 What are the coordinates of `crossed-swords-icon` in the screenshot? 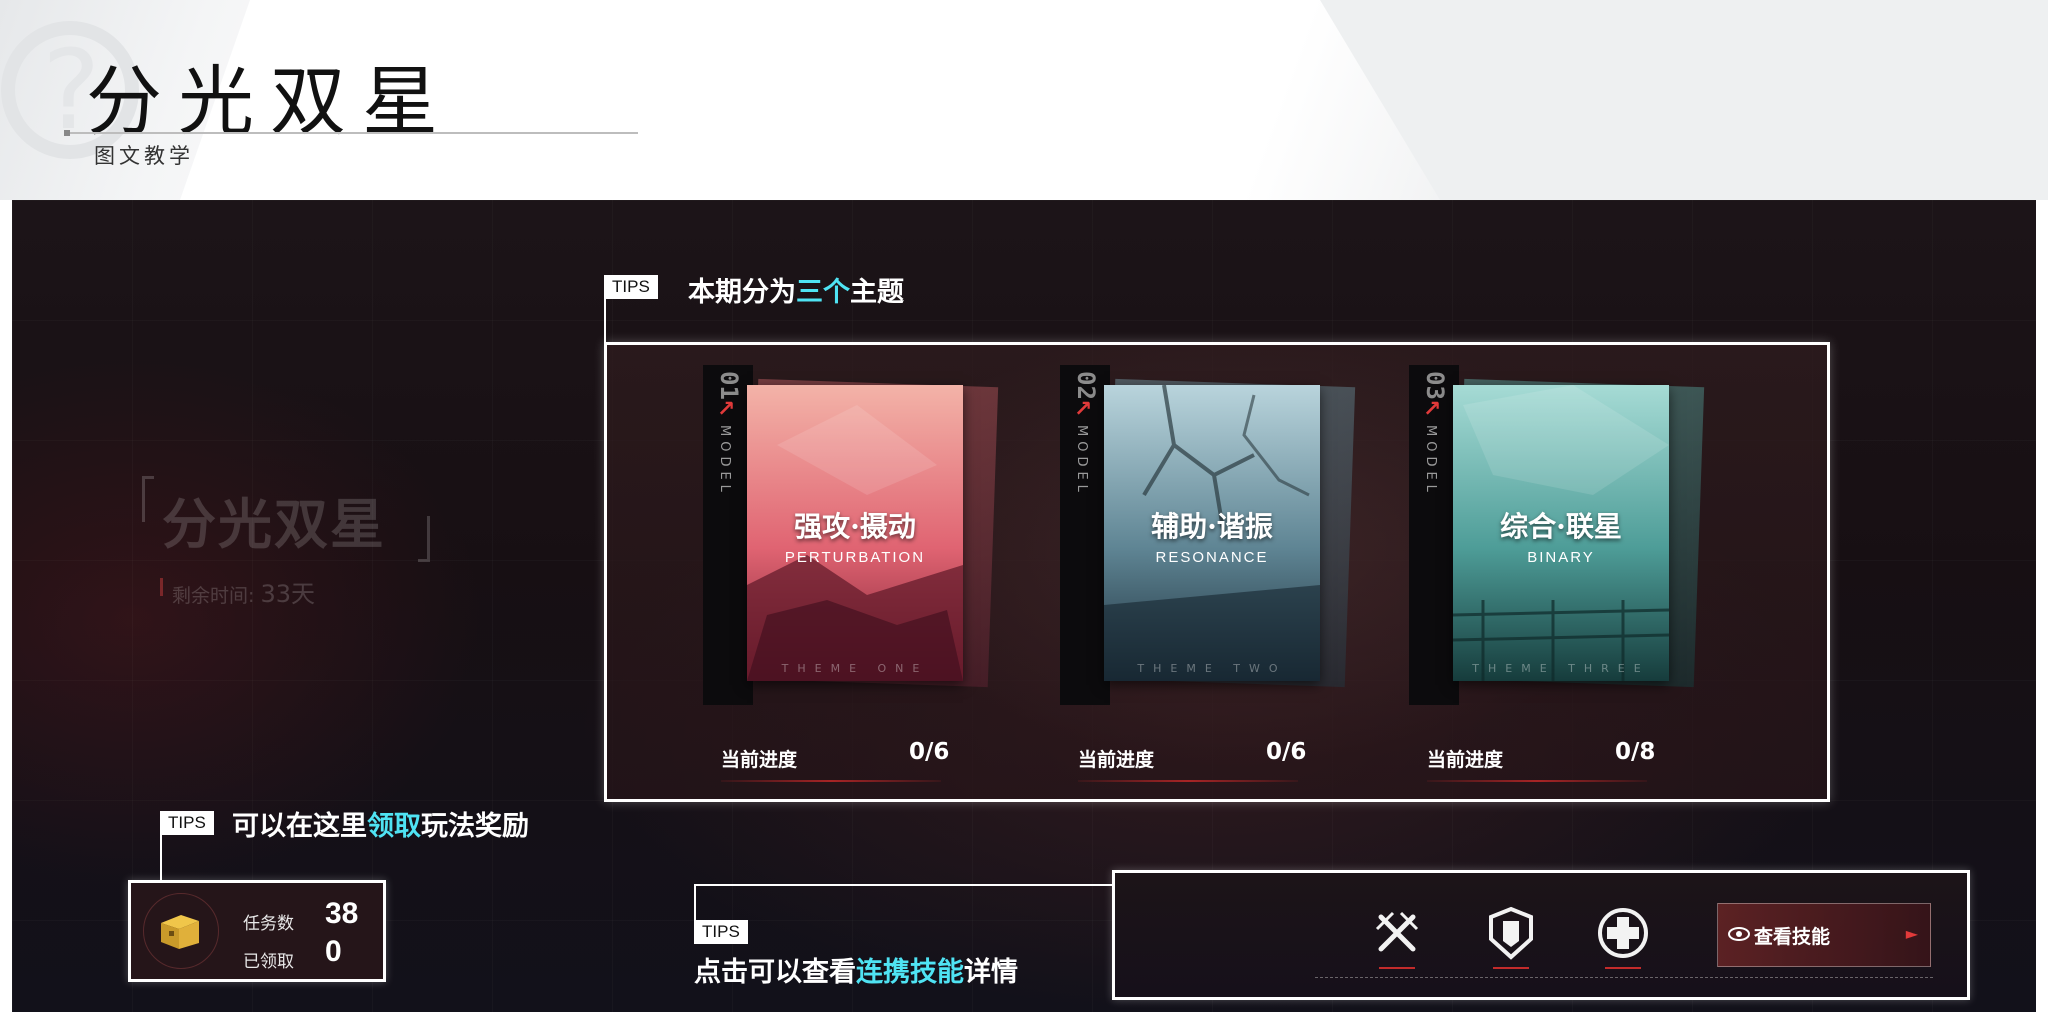 It's located at (1397, 937).